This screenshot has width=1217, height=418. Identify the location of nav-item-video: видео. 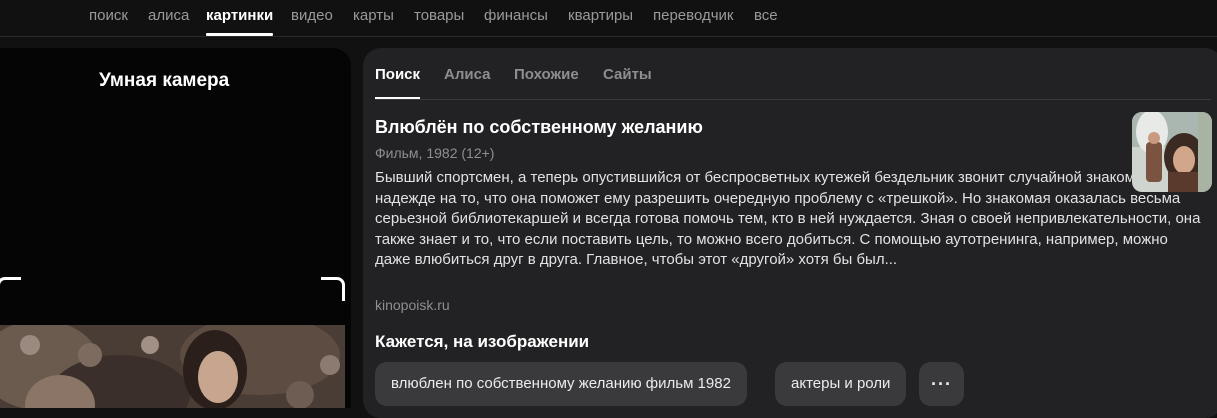
(312, 15).